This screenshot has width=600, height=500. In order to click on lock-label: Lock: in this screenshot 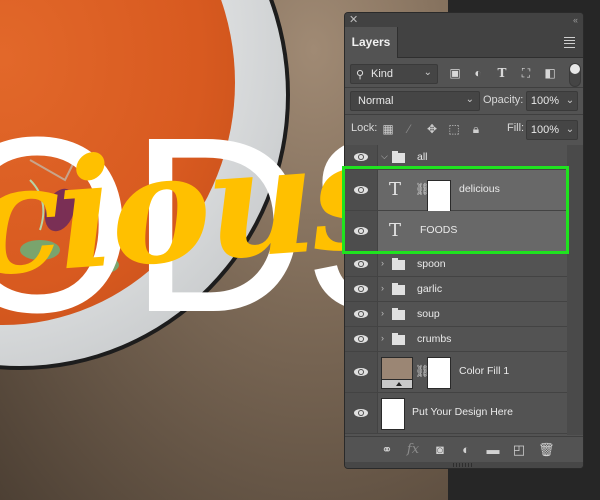, I will do `click(364, 128)`.